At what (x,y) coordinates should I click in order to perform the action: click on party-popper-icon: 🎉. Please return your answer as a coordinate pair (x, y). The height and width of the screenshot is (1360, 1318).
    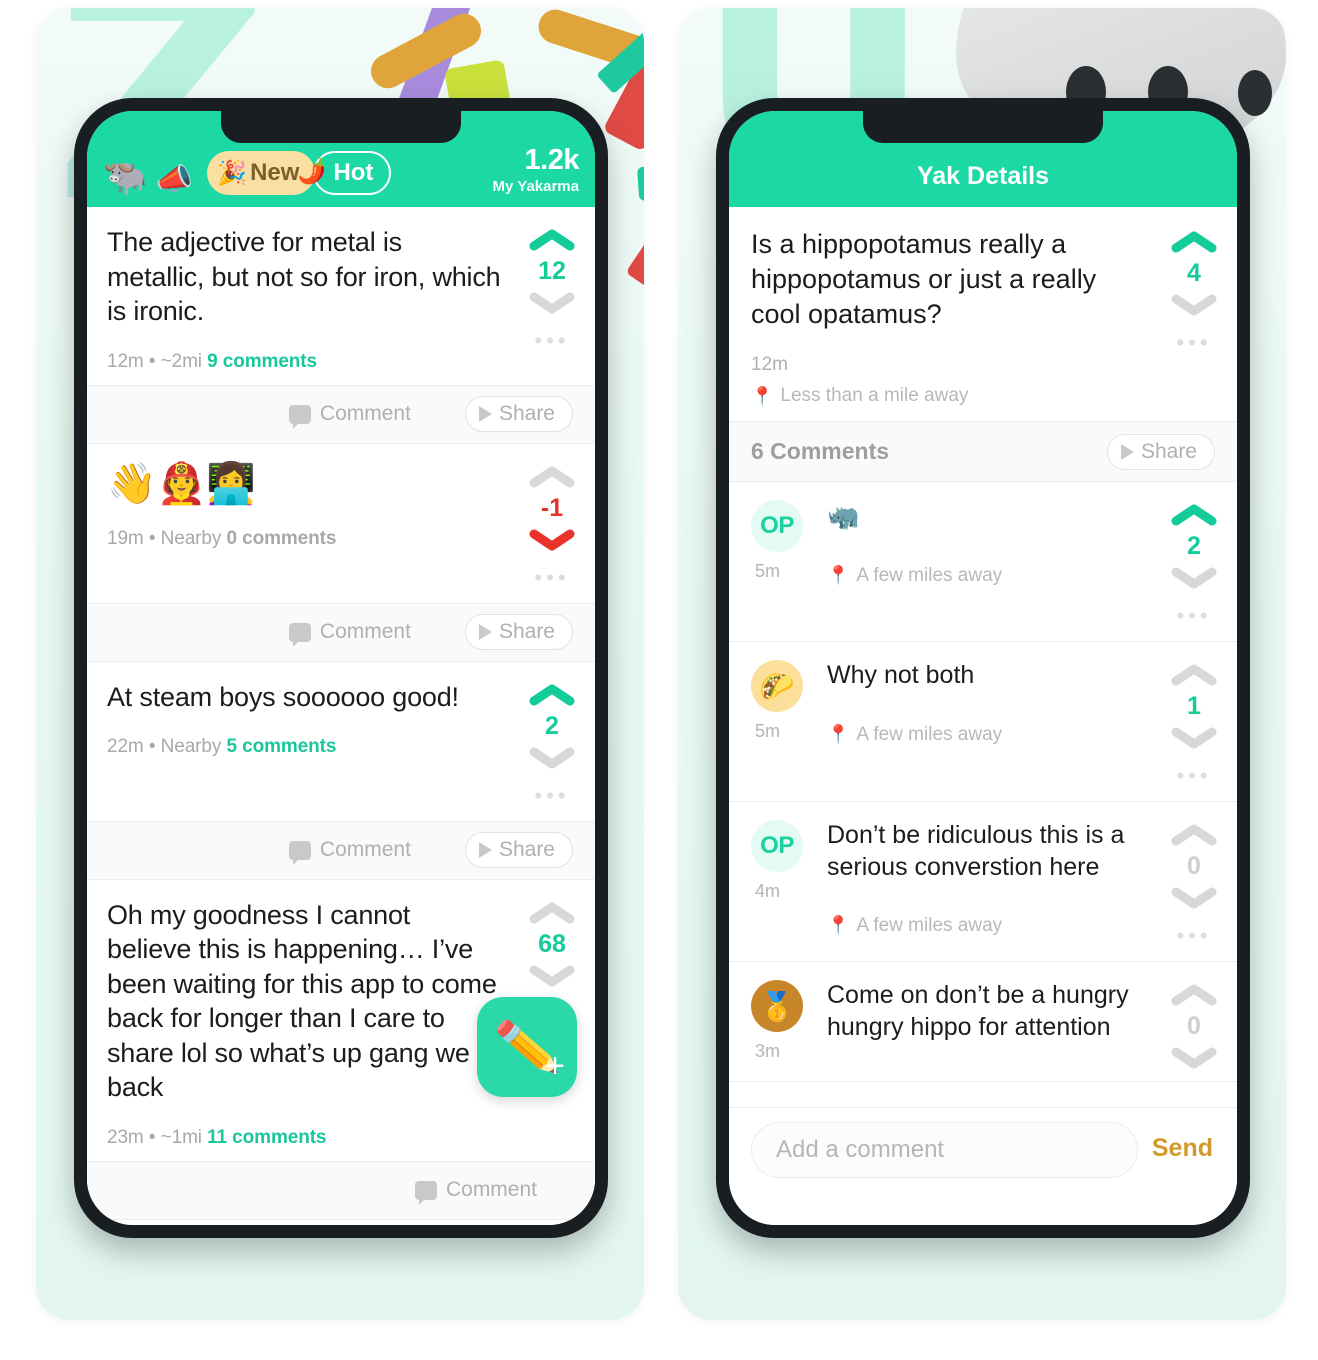
    Looking at the image, I should click on (232, 173).